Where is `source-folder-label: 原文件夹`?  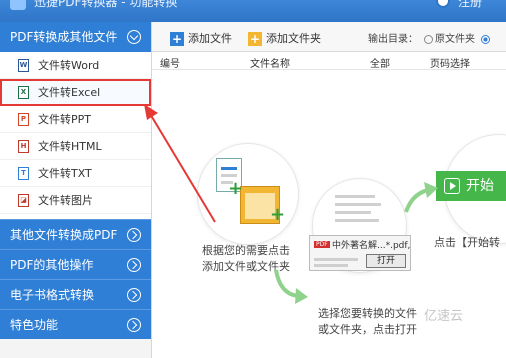
source-folder-label: 原文件夹 is located at coordinates (455, 39).